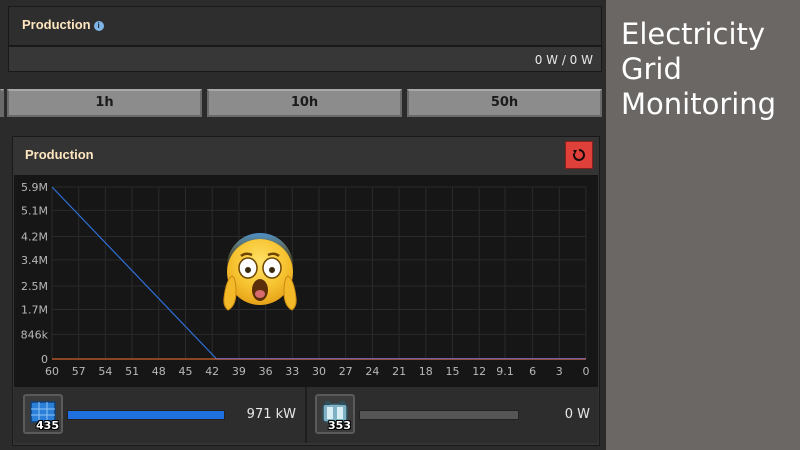  I want to click on tab-10h: 10h, so click(304, 103).